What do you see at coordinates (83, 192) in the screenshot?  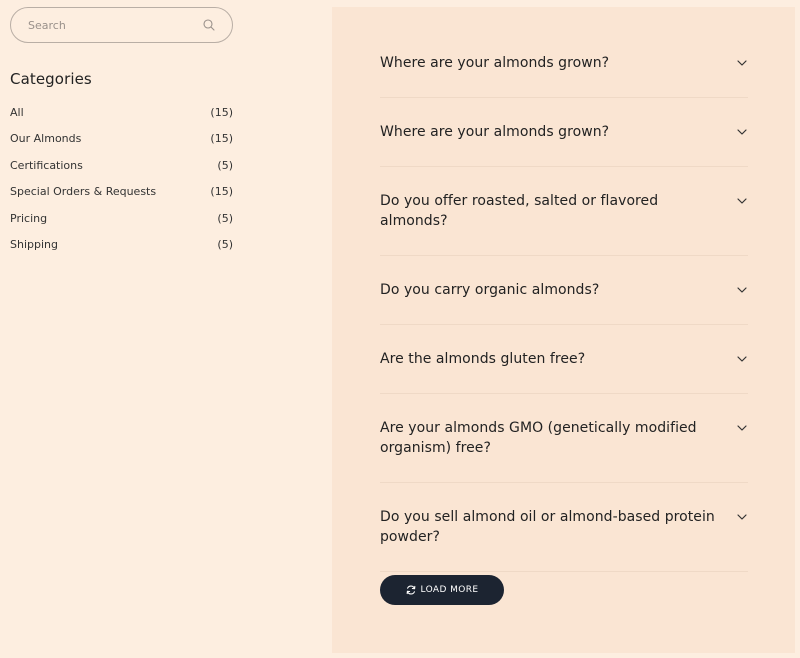 I see `category-label: Special Orders & Requests` at bounding box center [83, 192].